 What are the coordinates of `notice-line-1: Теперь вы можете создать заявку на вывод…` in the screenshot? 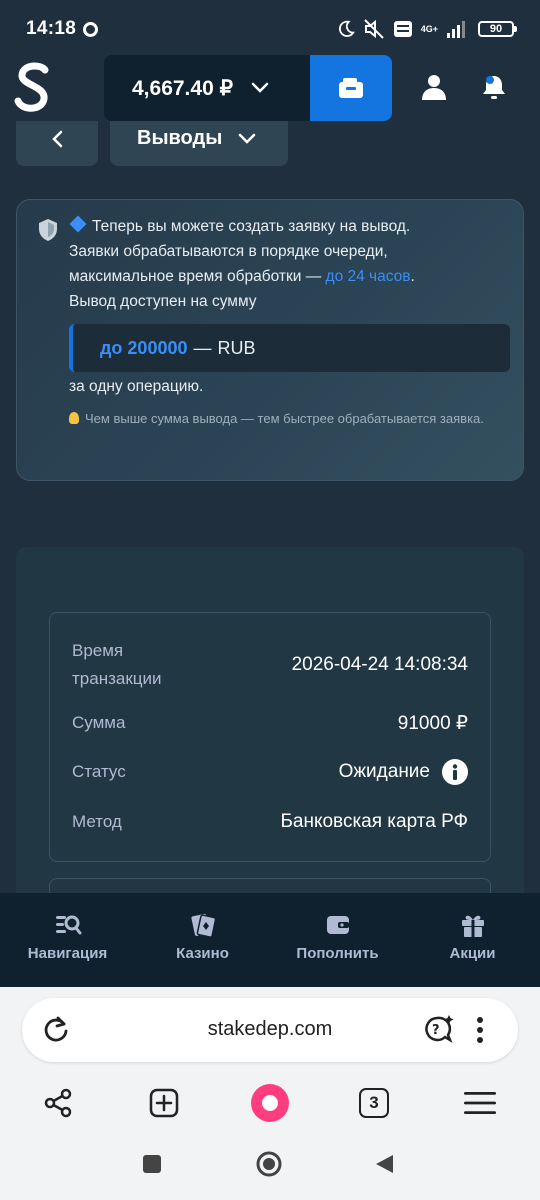 It's located at (251, 226).